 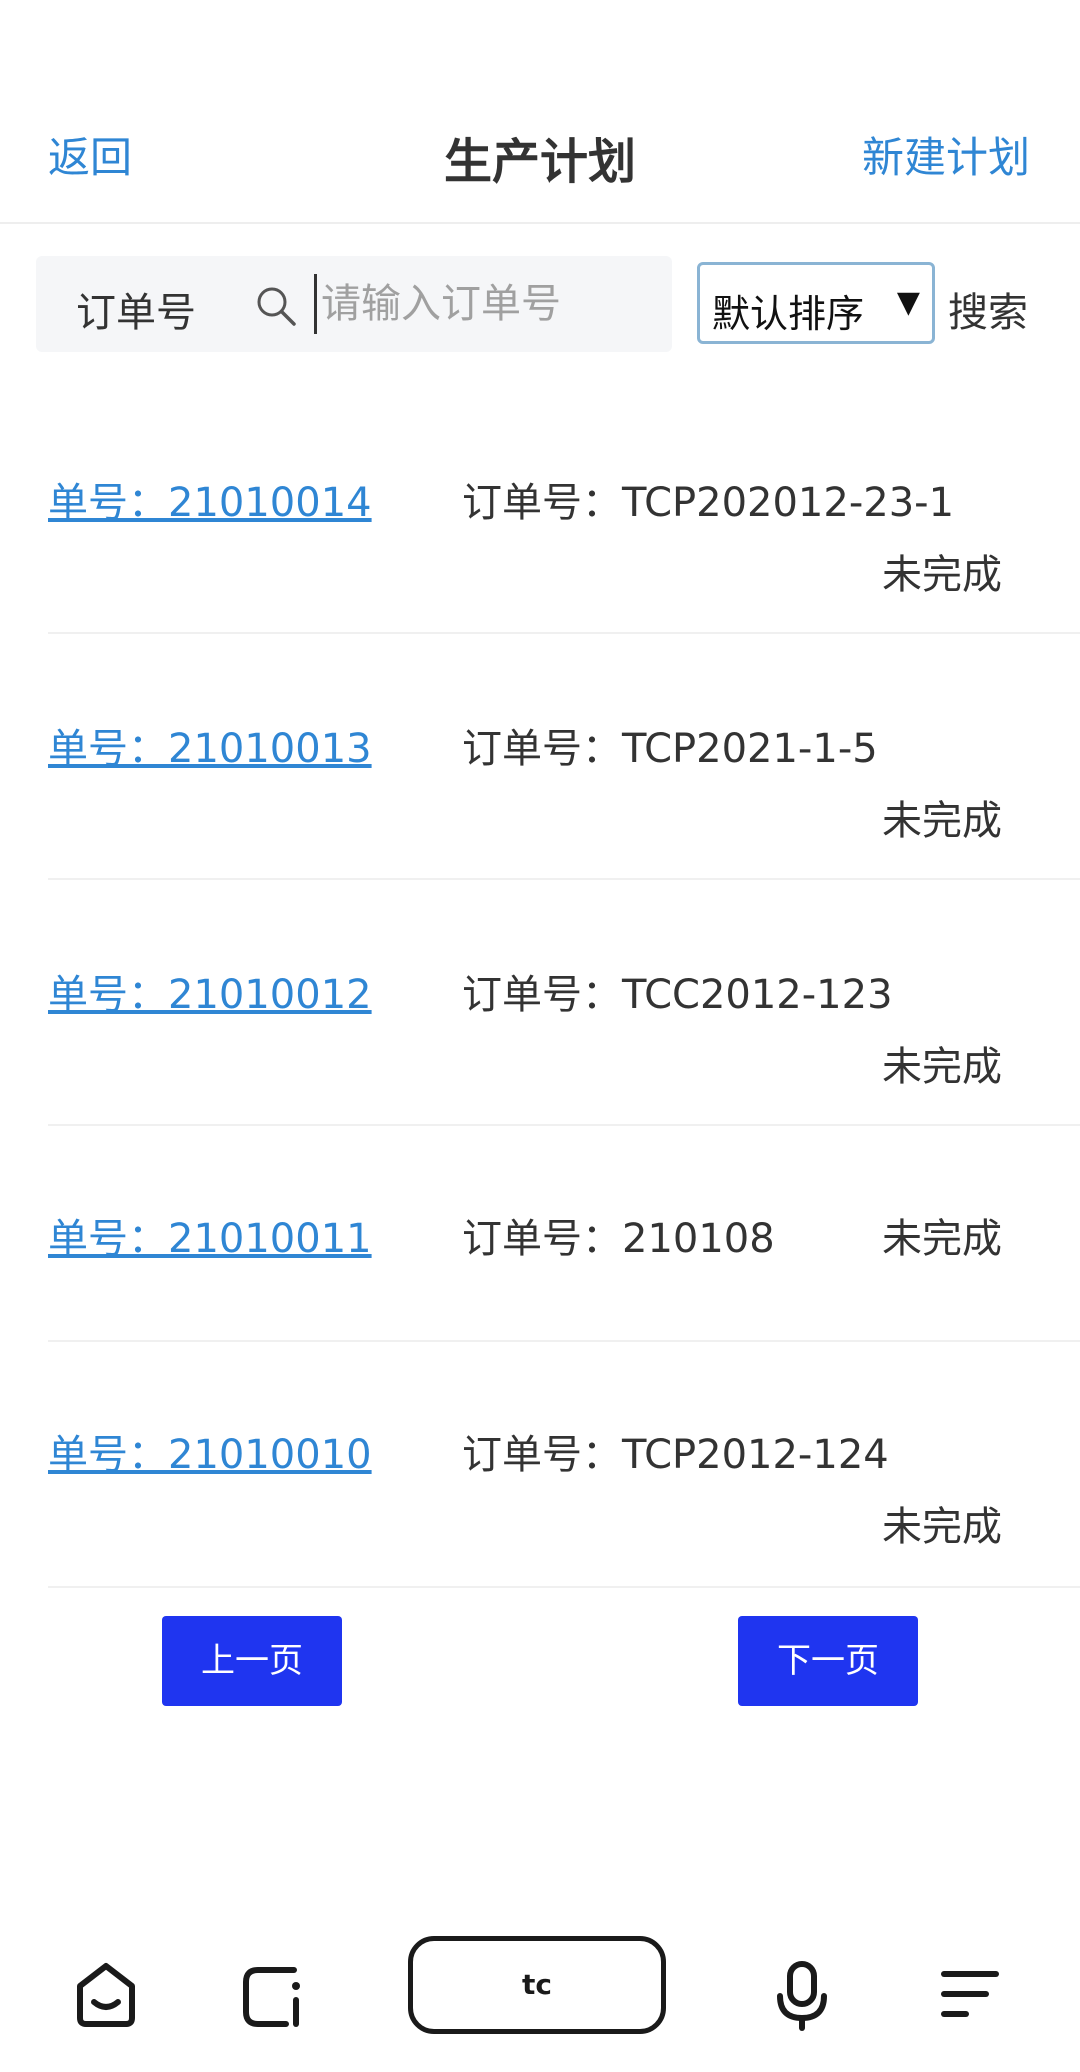 What do you see at coordinates (708, 503) in the screenshot?
I see `order-number: 订单号：TCP202012-23-1` at bounding box center [708, 503].